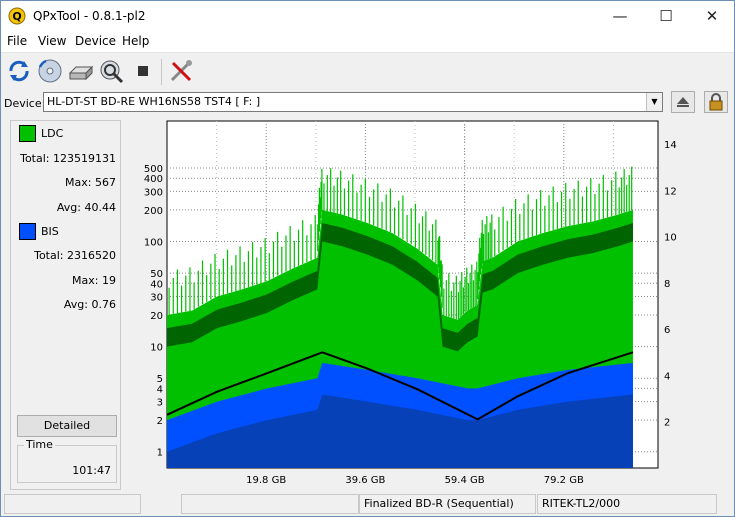  What do you see at coordinates (667, 330) in the screenshot?
I see `y-right-tick-label: 6` at bounding box center [667, 330].